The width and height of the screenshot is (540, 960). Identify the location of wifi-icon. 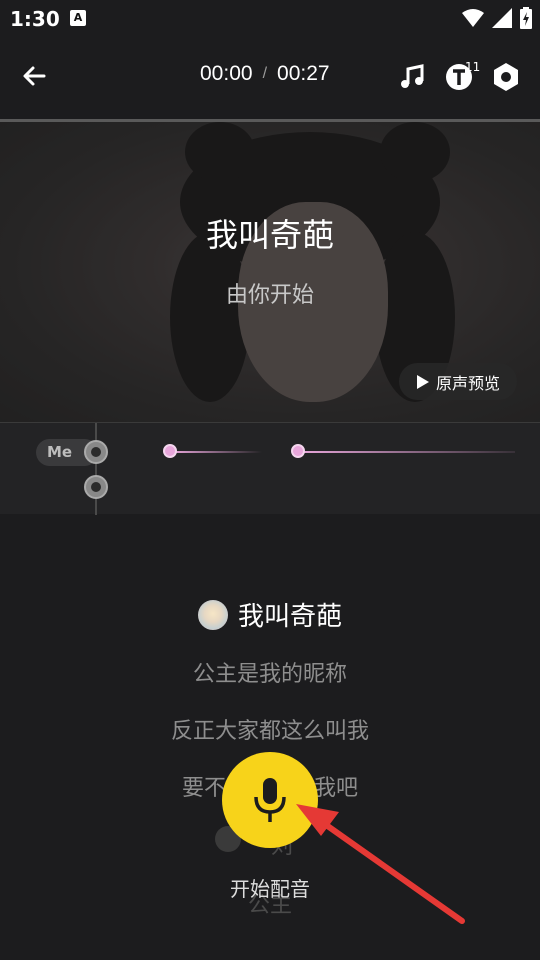
(473, 18).